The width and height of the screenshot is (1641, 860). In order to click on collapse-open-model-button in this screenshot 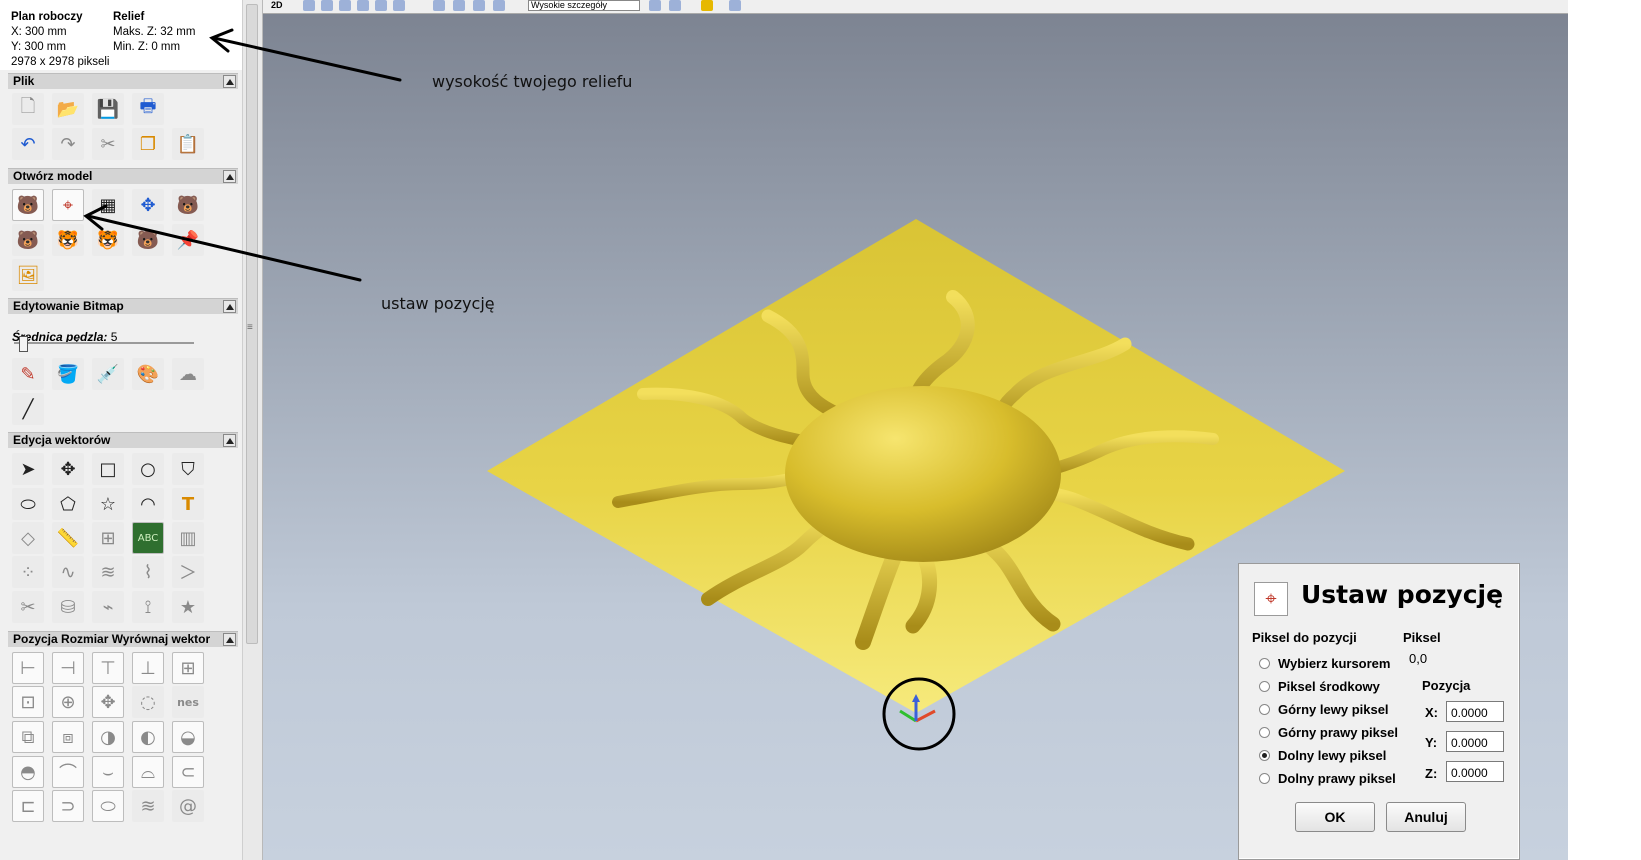, I will do `click(229, 176)`.